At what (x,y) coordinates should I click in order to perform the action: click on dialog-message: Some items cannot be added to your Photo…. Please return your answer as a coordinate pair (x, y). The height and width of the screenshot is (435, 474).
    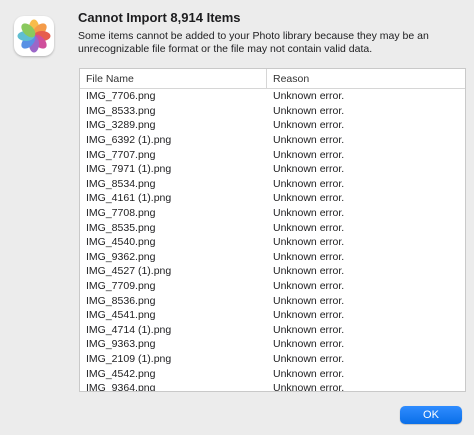
    Looking at the image, I should click on (253, 42).